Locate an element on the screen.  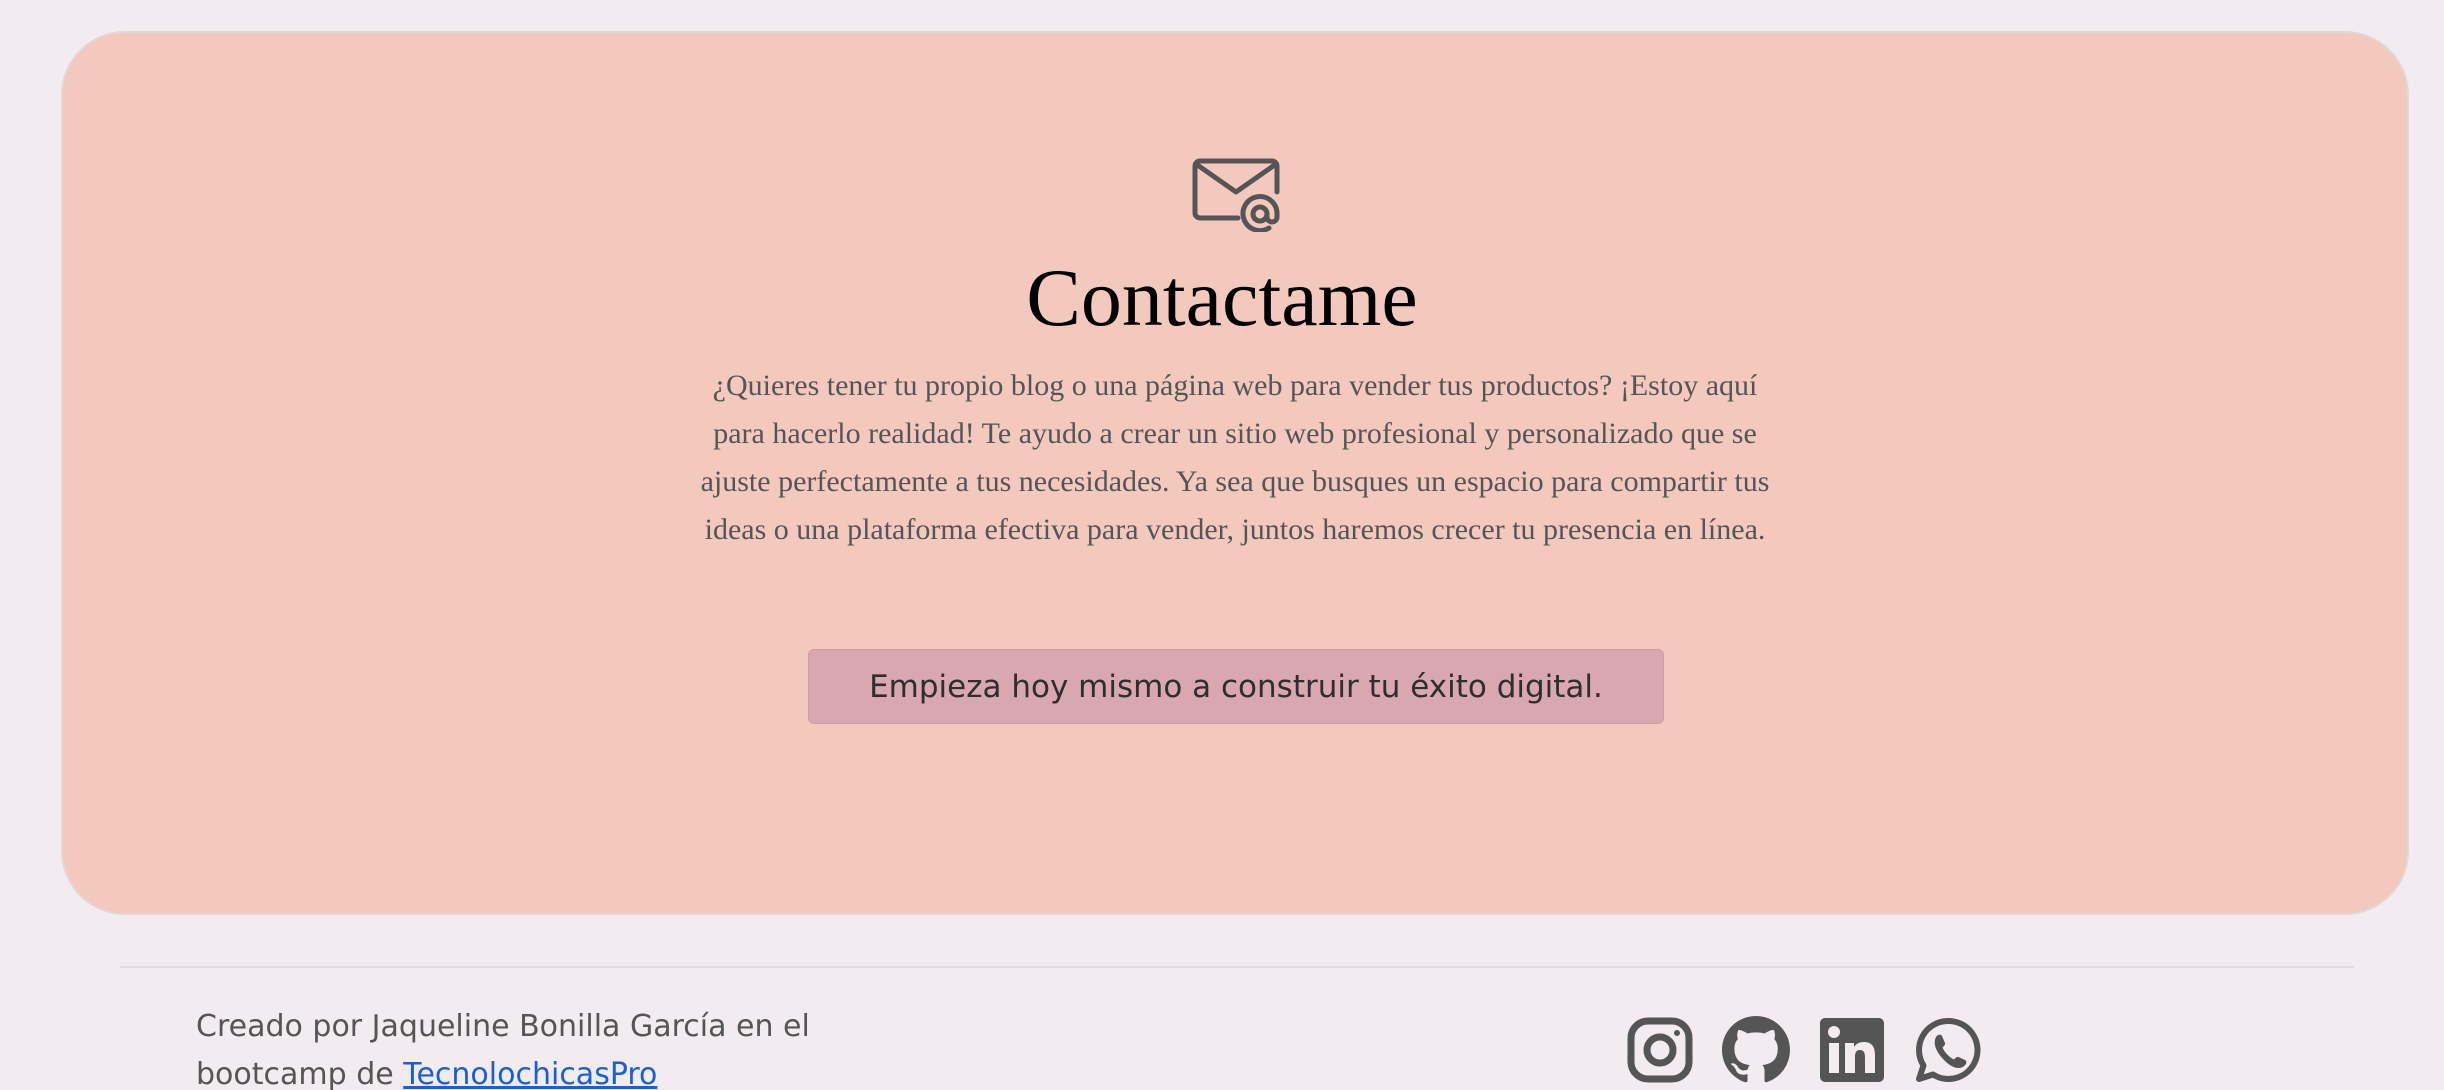
footer-divider is located at coordinates (1237, 967).